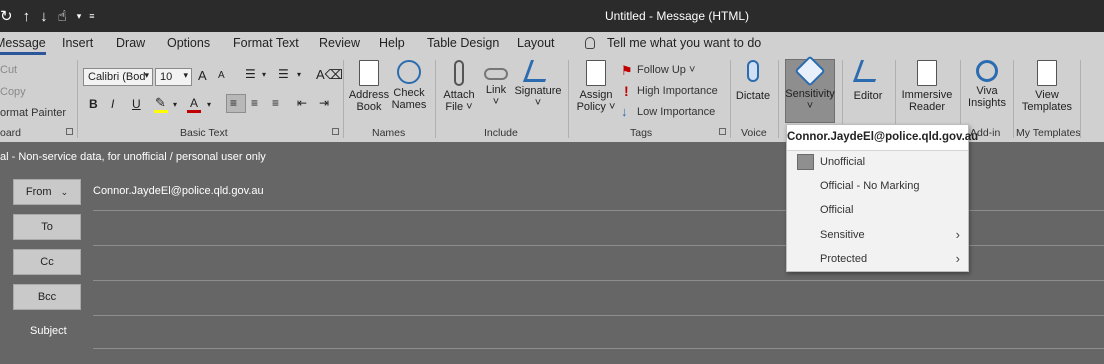 The image size is (1104, 364). I want to click on low-importance-button: Low Importance, so click(676, 112).